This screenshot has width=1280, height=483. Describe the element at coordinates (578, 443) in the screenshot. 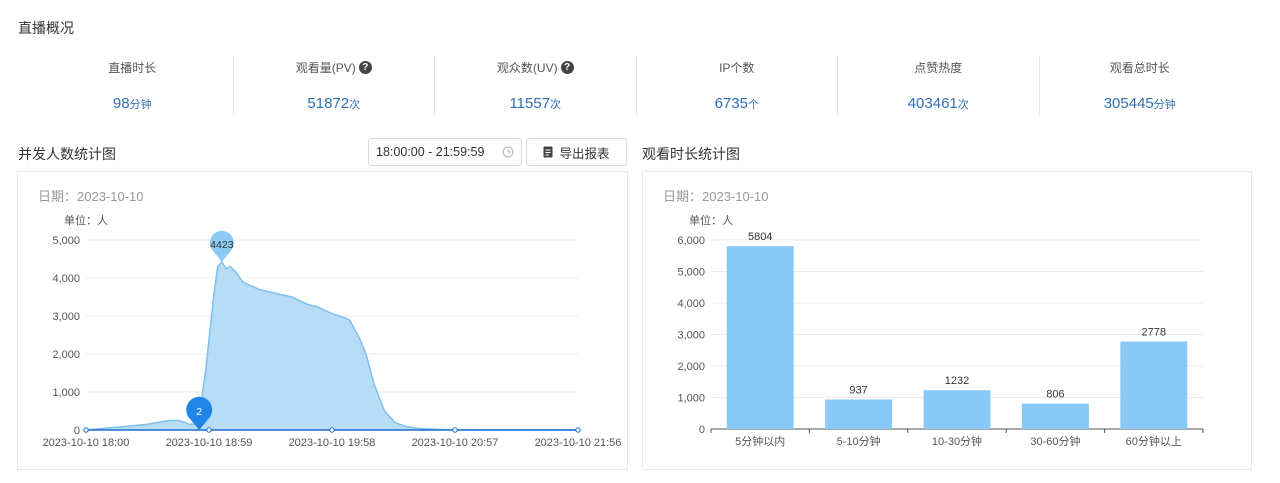

I see `x-tick-label: 2023-10-10 21:56` at that location.